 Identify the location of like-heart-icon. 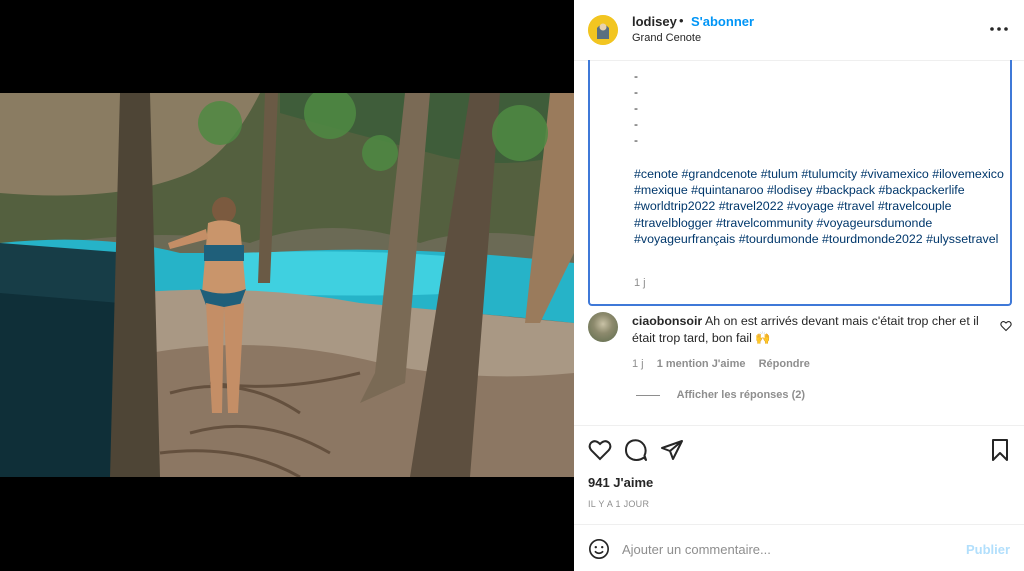
(600, 450).